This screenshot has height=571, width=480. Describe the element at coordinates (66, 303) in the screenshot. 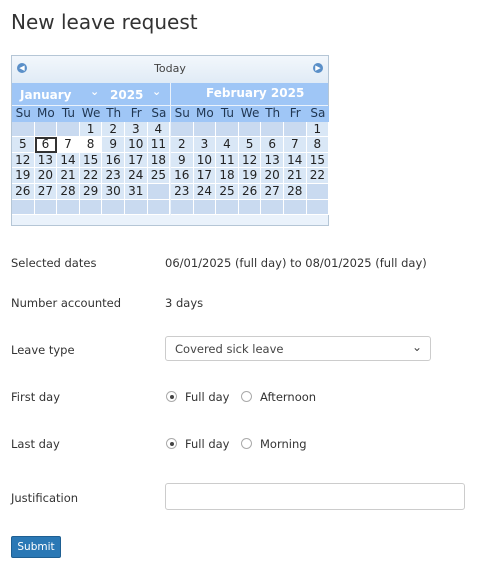

I see `number-accounted-label: Number accounted` at that location.